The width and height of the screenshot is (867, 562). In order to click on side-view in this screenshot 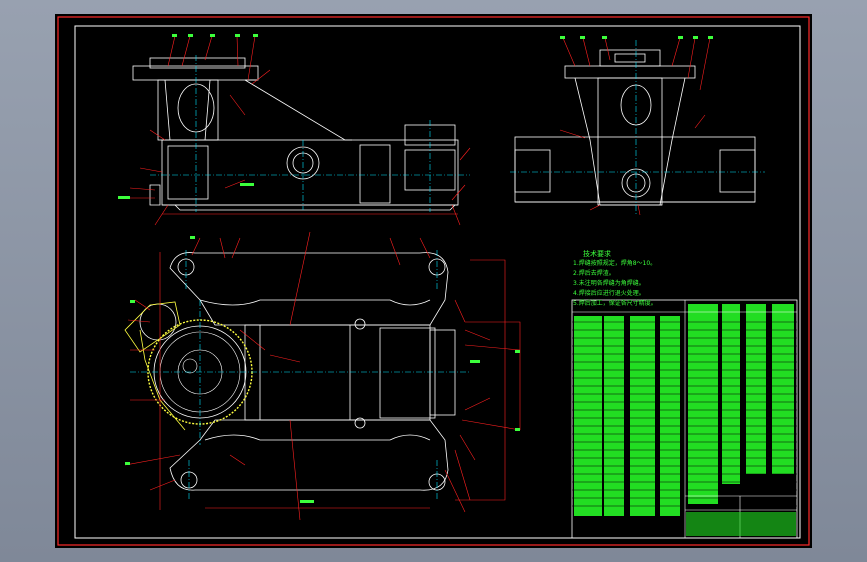, I will do `click(635, 127)`.